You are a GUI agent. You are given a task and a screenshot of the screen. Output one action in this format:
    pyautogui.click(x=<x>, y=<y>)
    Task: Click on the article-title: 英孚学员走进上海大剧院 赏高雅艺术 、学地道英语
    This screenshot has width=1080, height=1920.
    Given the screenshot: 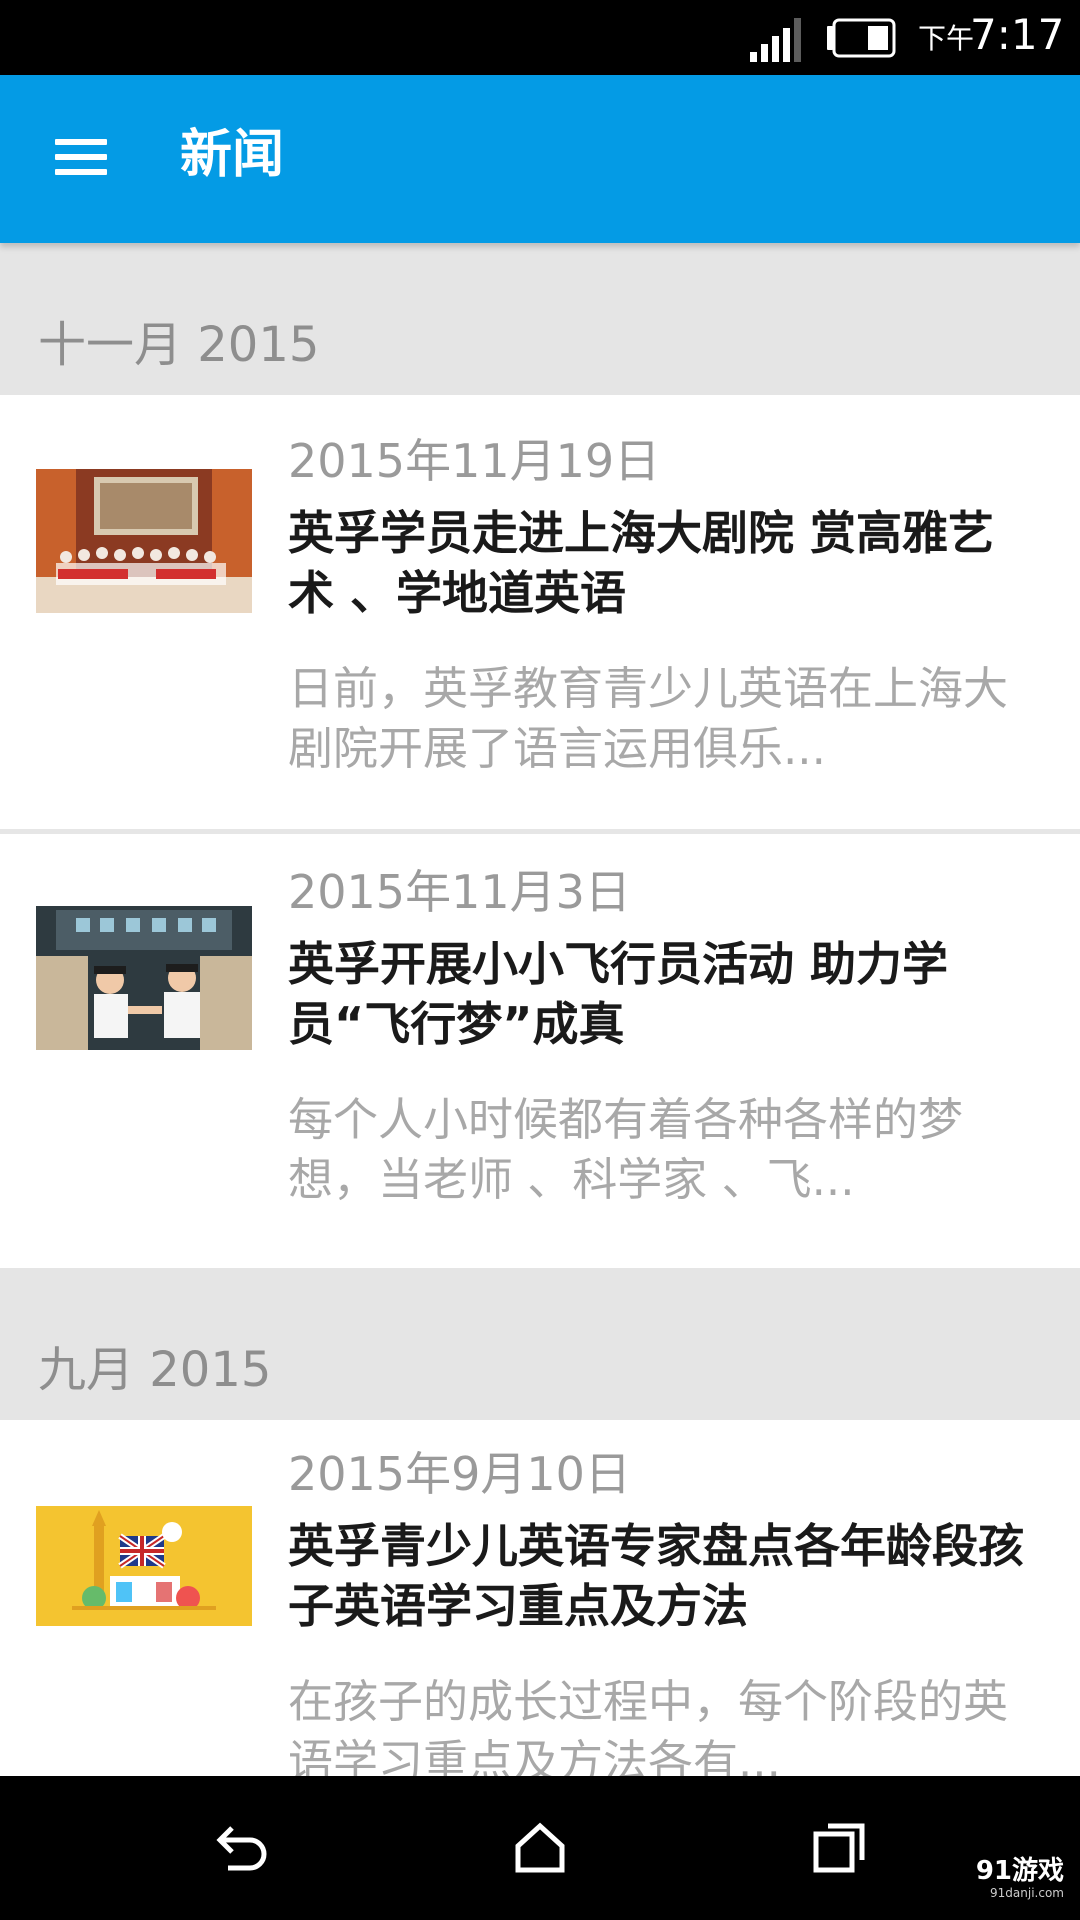 What is the action you would take?
    pyautogui.click(x=641, y=563)
    